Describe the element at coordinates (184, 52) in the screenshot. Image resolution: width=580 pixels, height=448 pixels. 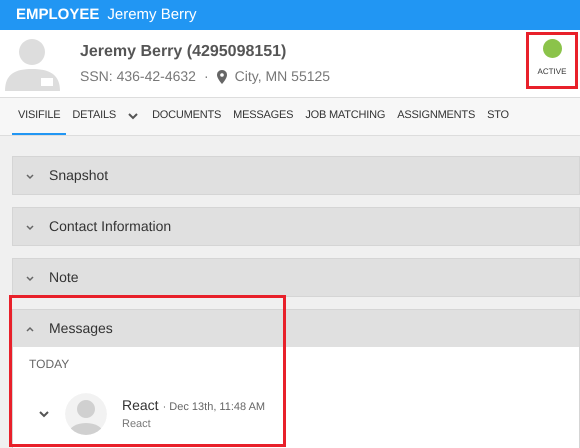
I see `employee-title: Jeremy Berry (4295098151)` at that location.